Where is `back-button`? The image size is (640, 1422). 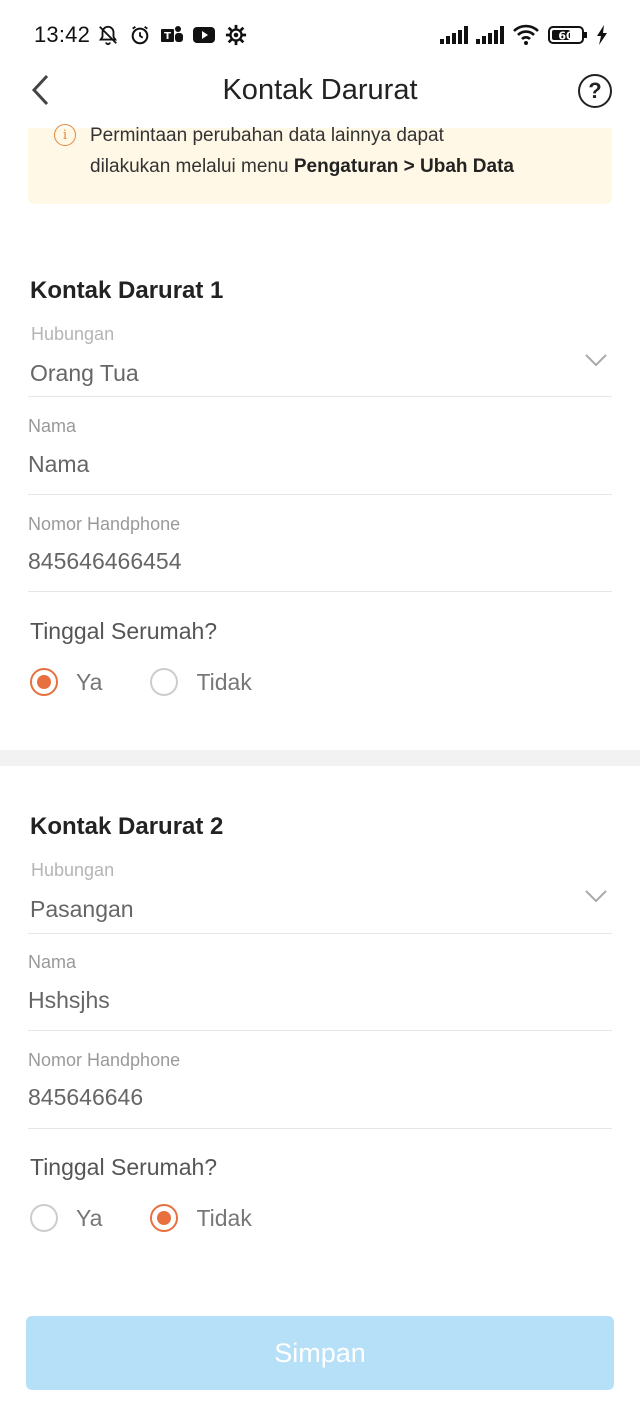
back-button is located at coordinates (40, 90).